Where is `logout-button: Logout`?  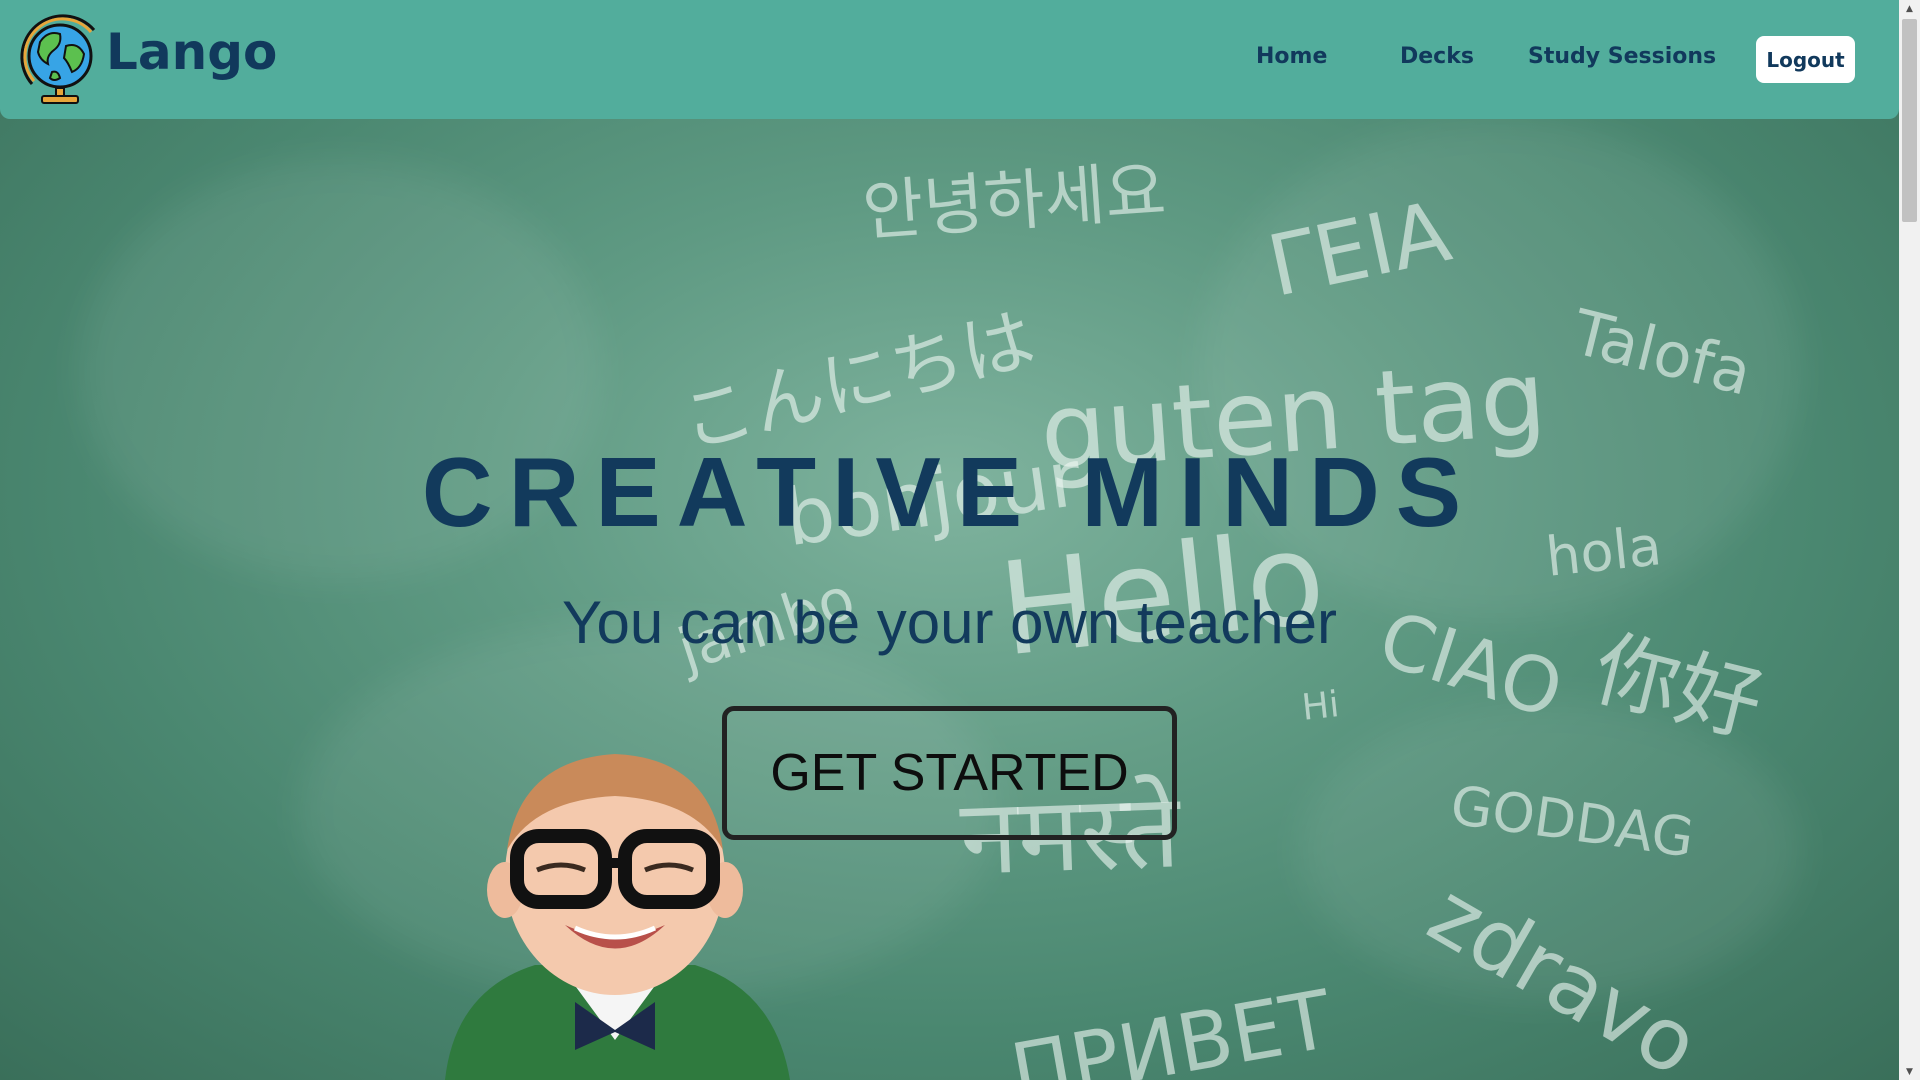 logout-button: Logout is located at coordinates (1805, 59).